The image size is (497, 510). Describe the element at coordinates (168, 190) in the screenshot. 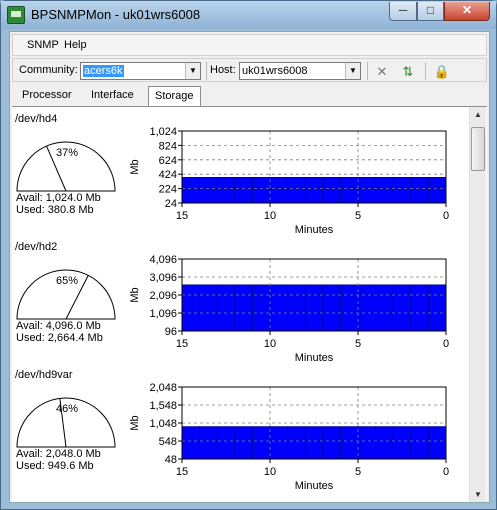

I see `y-tick-label: 224` at that location.